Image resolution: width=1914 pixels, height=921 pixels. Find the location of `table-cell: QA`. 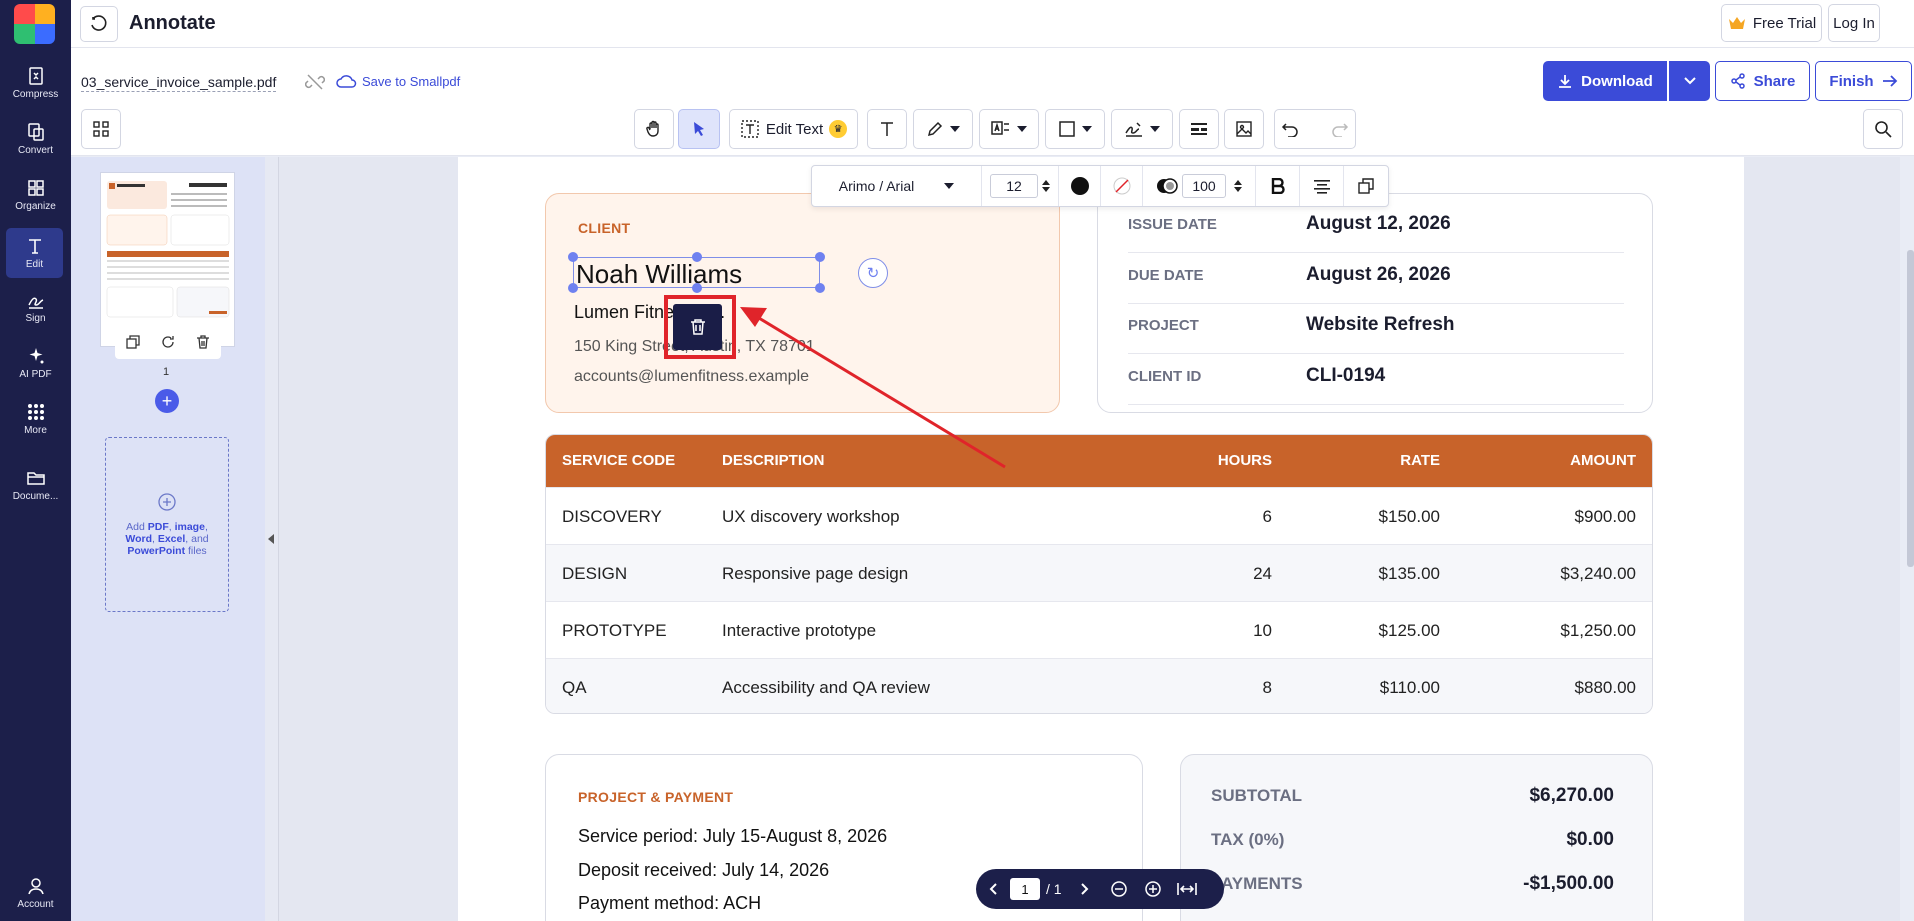

table-cell: QA is located at coordinates (574, 686).